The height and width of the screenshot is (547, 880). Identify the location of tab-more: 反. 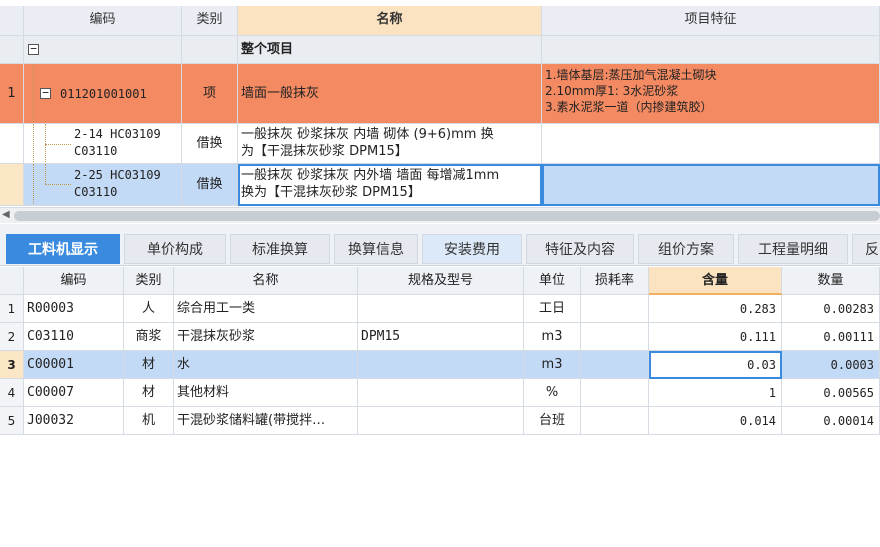
(866, 249).